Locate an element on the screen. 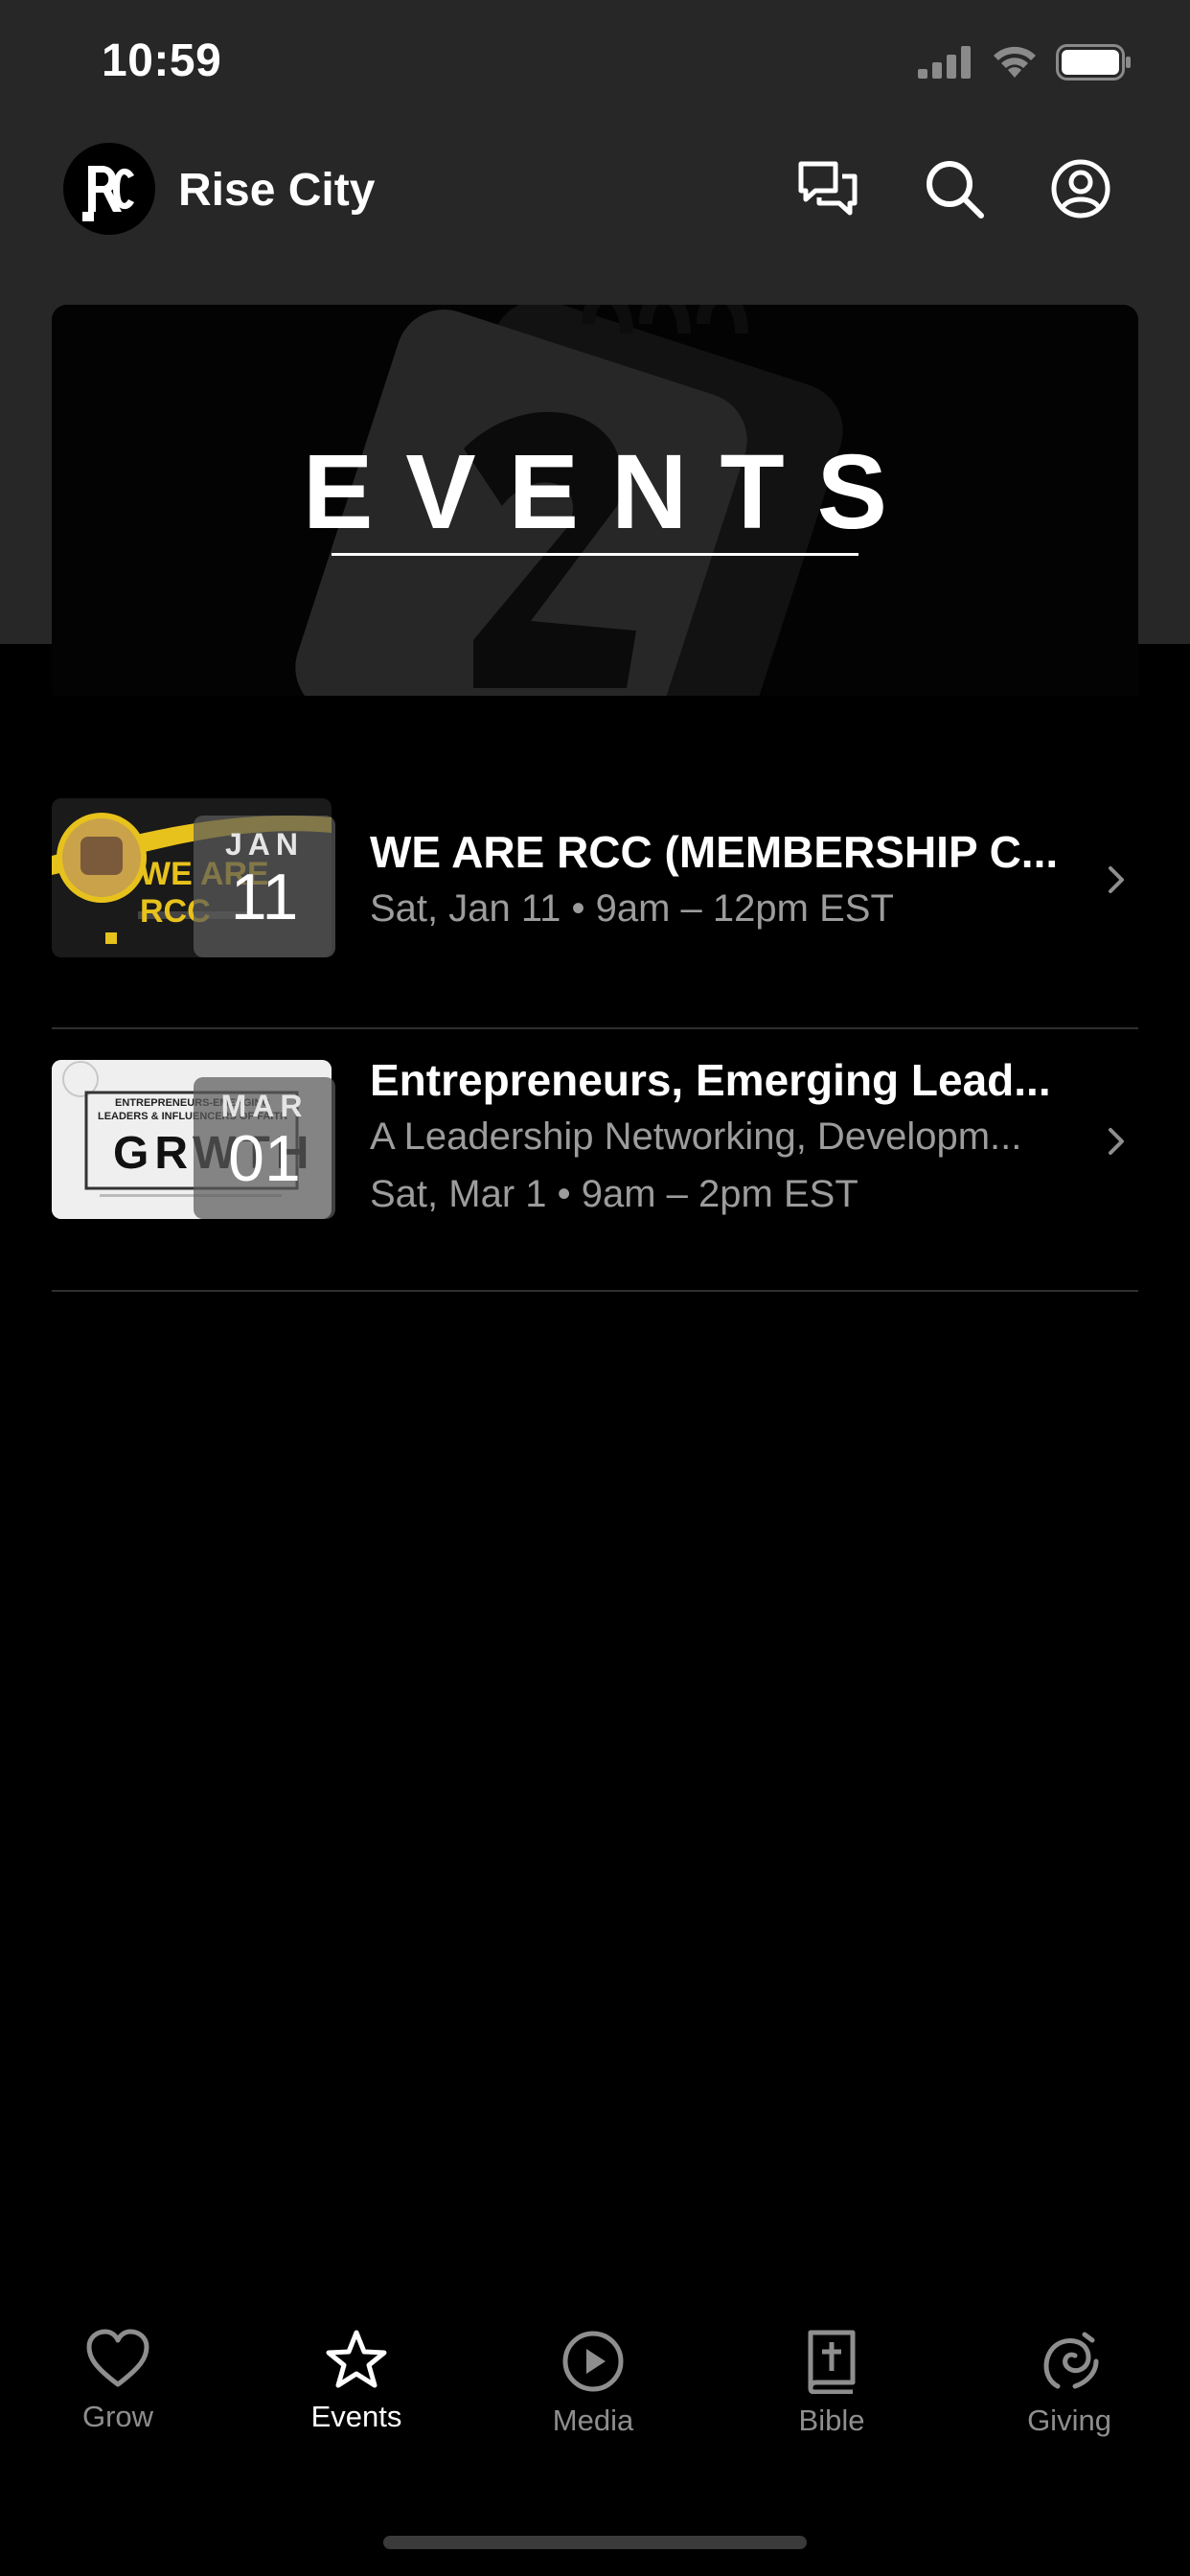  event-month: JAN is located at coordinates (264, 844).